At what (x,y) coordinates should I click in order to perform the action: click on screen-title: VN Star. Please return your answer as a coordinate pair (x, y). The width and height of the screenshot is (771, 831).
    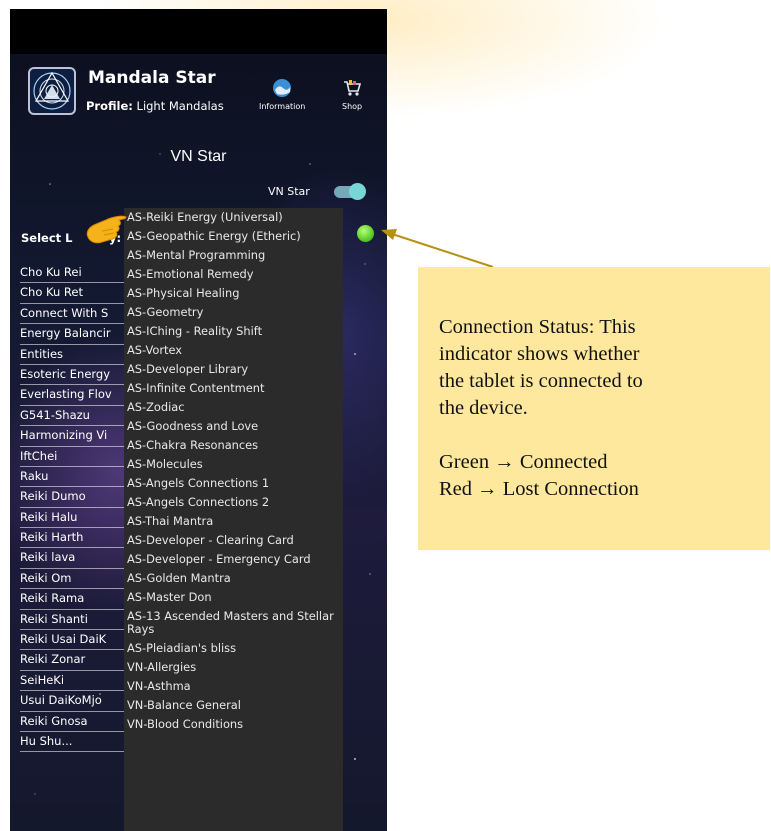
    Looking at the image, I should click on (198, 156).